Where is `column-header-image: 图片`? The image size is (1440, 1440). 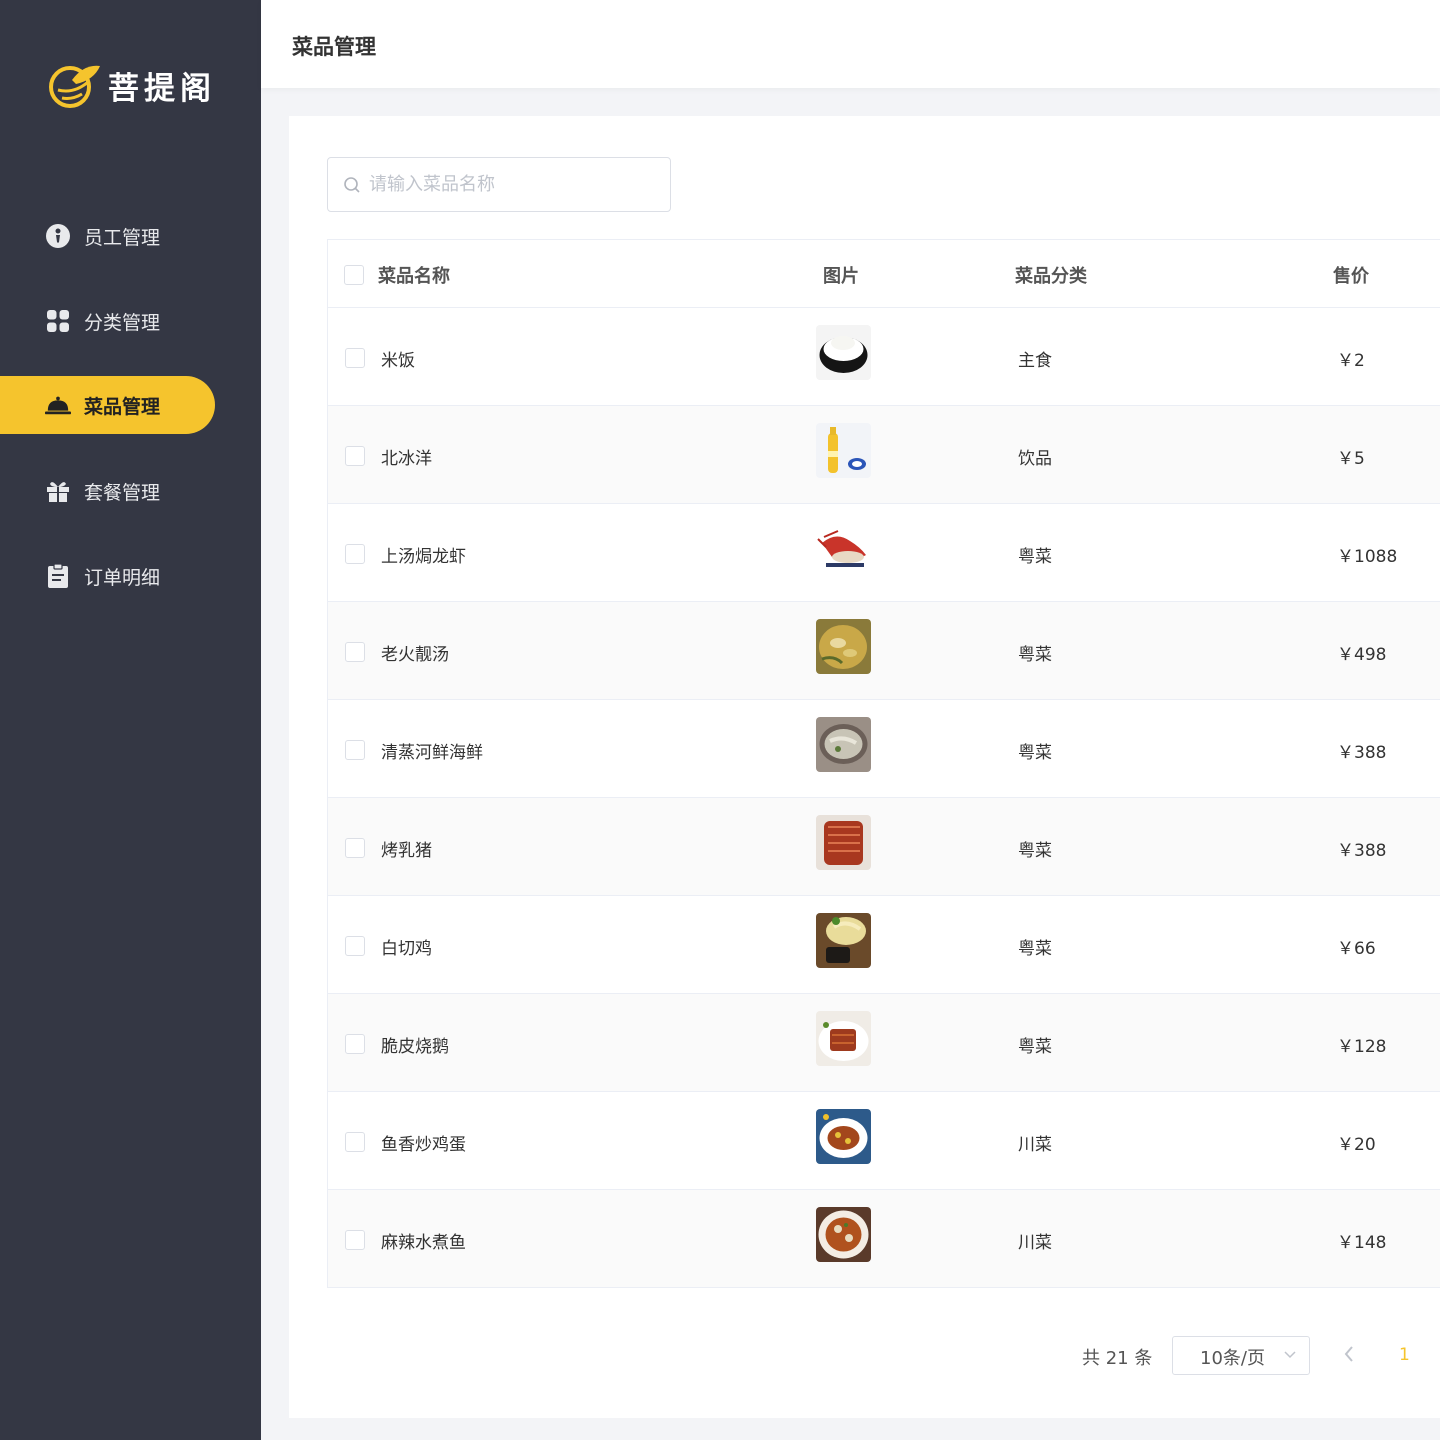
column-header-image: 图片 is located at coordinates (841, 276).